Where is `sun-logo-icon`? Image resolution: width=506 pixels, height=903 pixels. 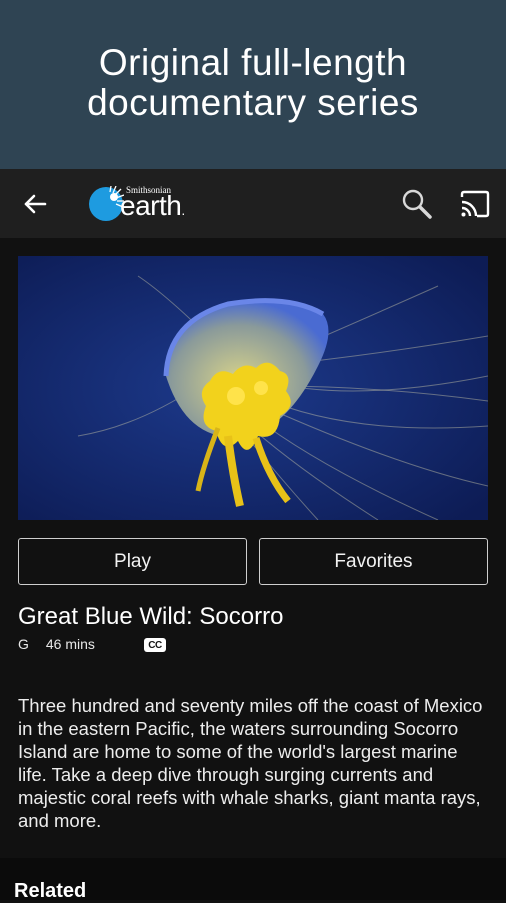 sun-logo-icon is located at coordinates (106, 203).